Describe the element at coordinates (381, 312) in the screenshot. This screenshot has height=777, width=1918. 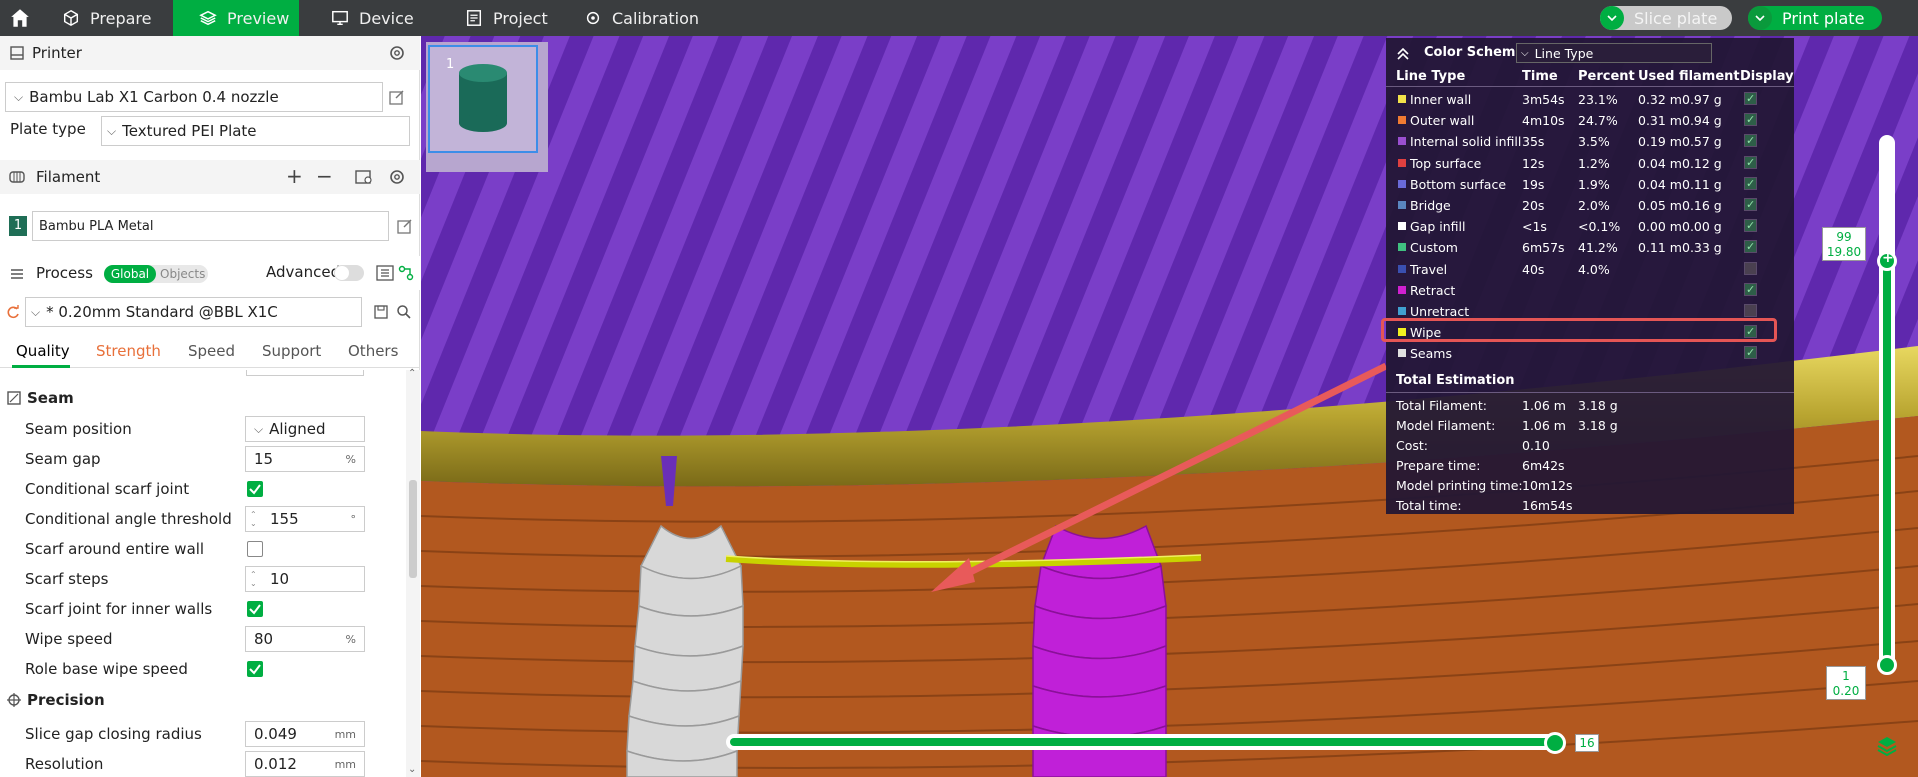
I see `save-icon` at that location.